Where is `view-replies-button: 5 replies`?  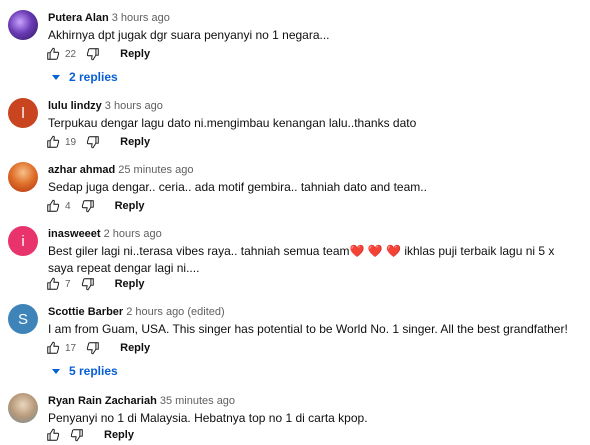
view-replies-button: 5 replies is located at coordinates (85, 371).